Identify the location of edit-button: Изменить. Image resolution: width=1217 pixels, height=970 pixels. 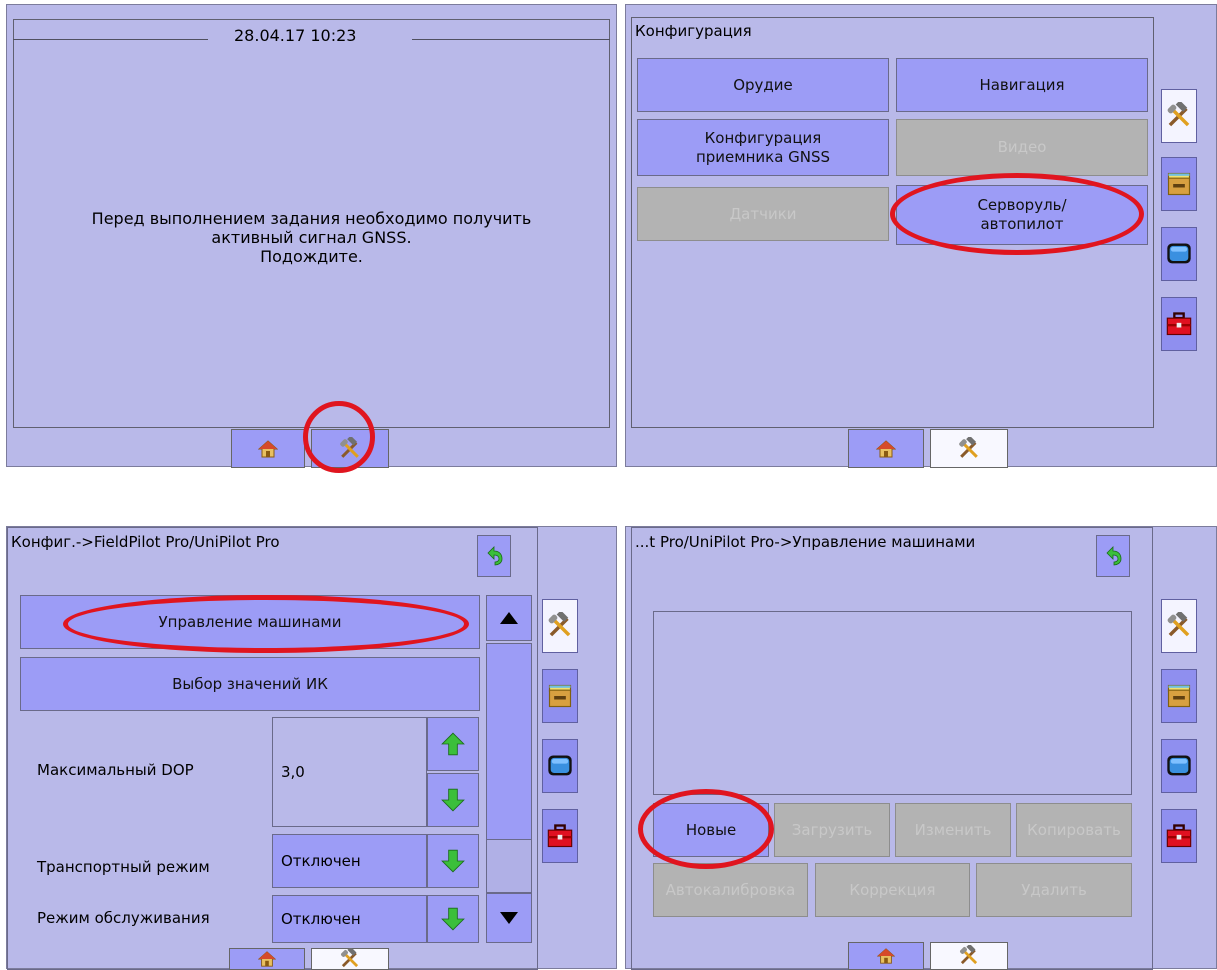
(953, 830).